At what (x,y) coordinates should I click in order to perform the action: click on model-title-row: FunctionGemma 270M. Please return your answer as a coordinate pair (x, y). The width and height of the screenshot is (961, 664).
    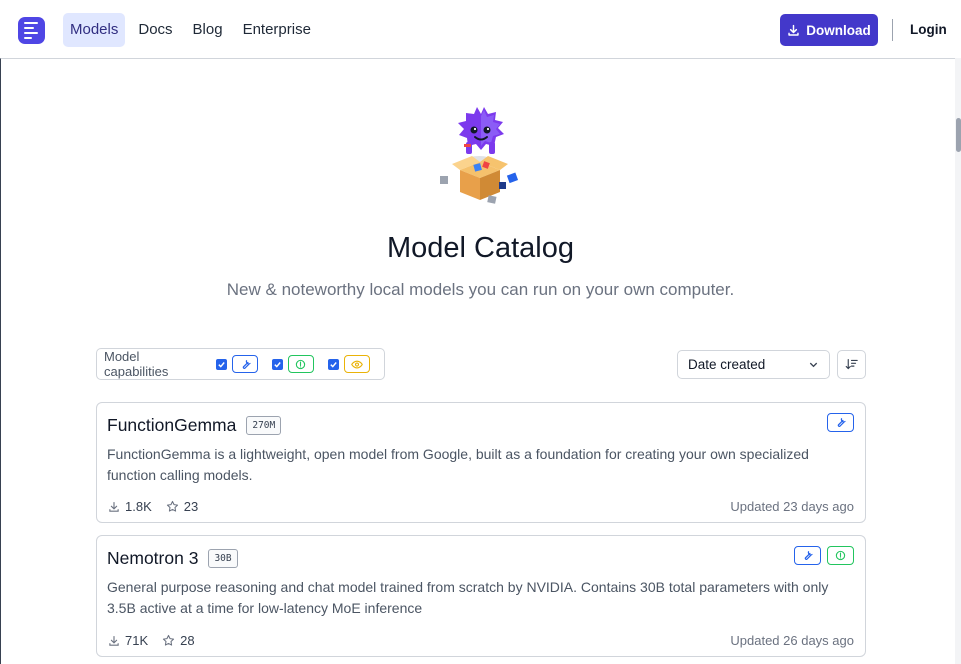
    Looking at the image, I should click on (194, 425).